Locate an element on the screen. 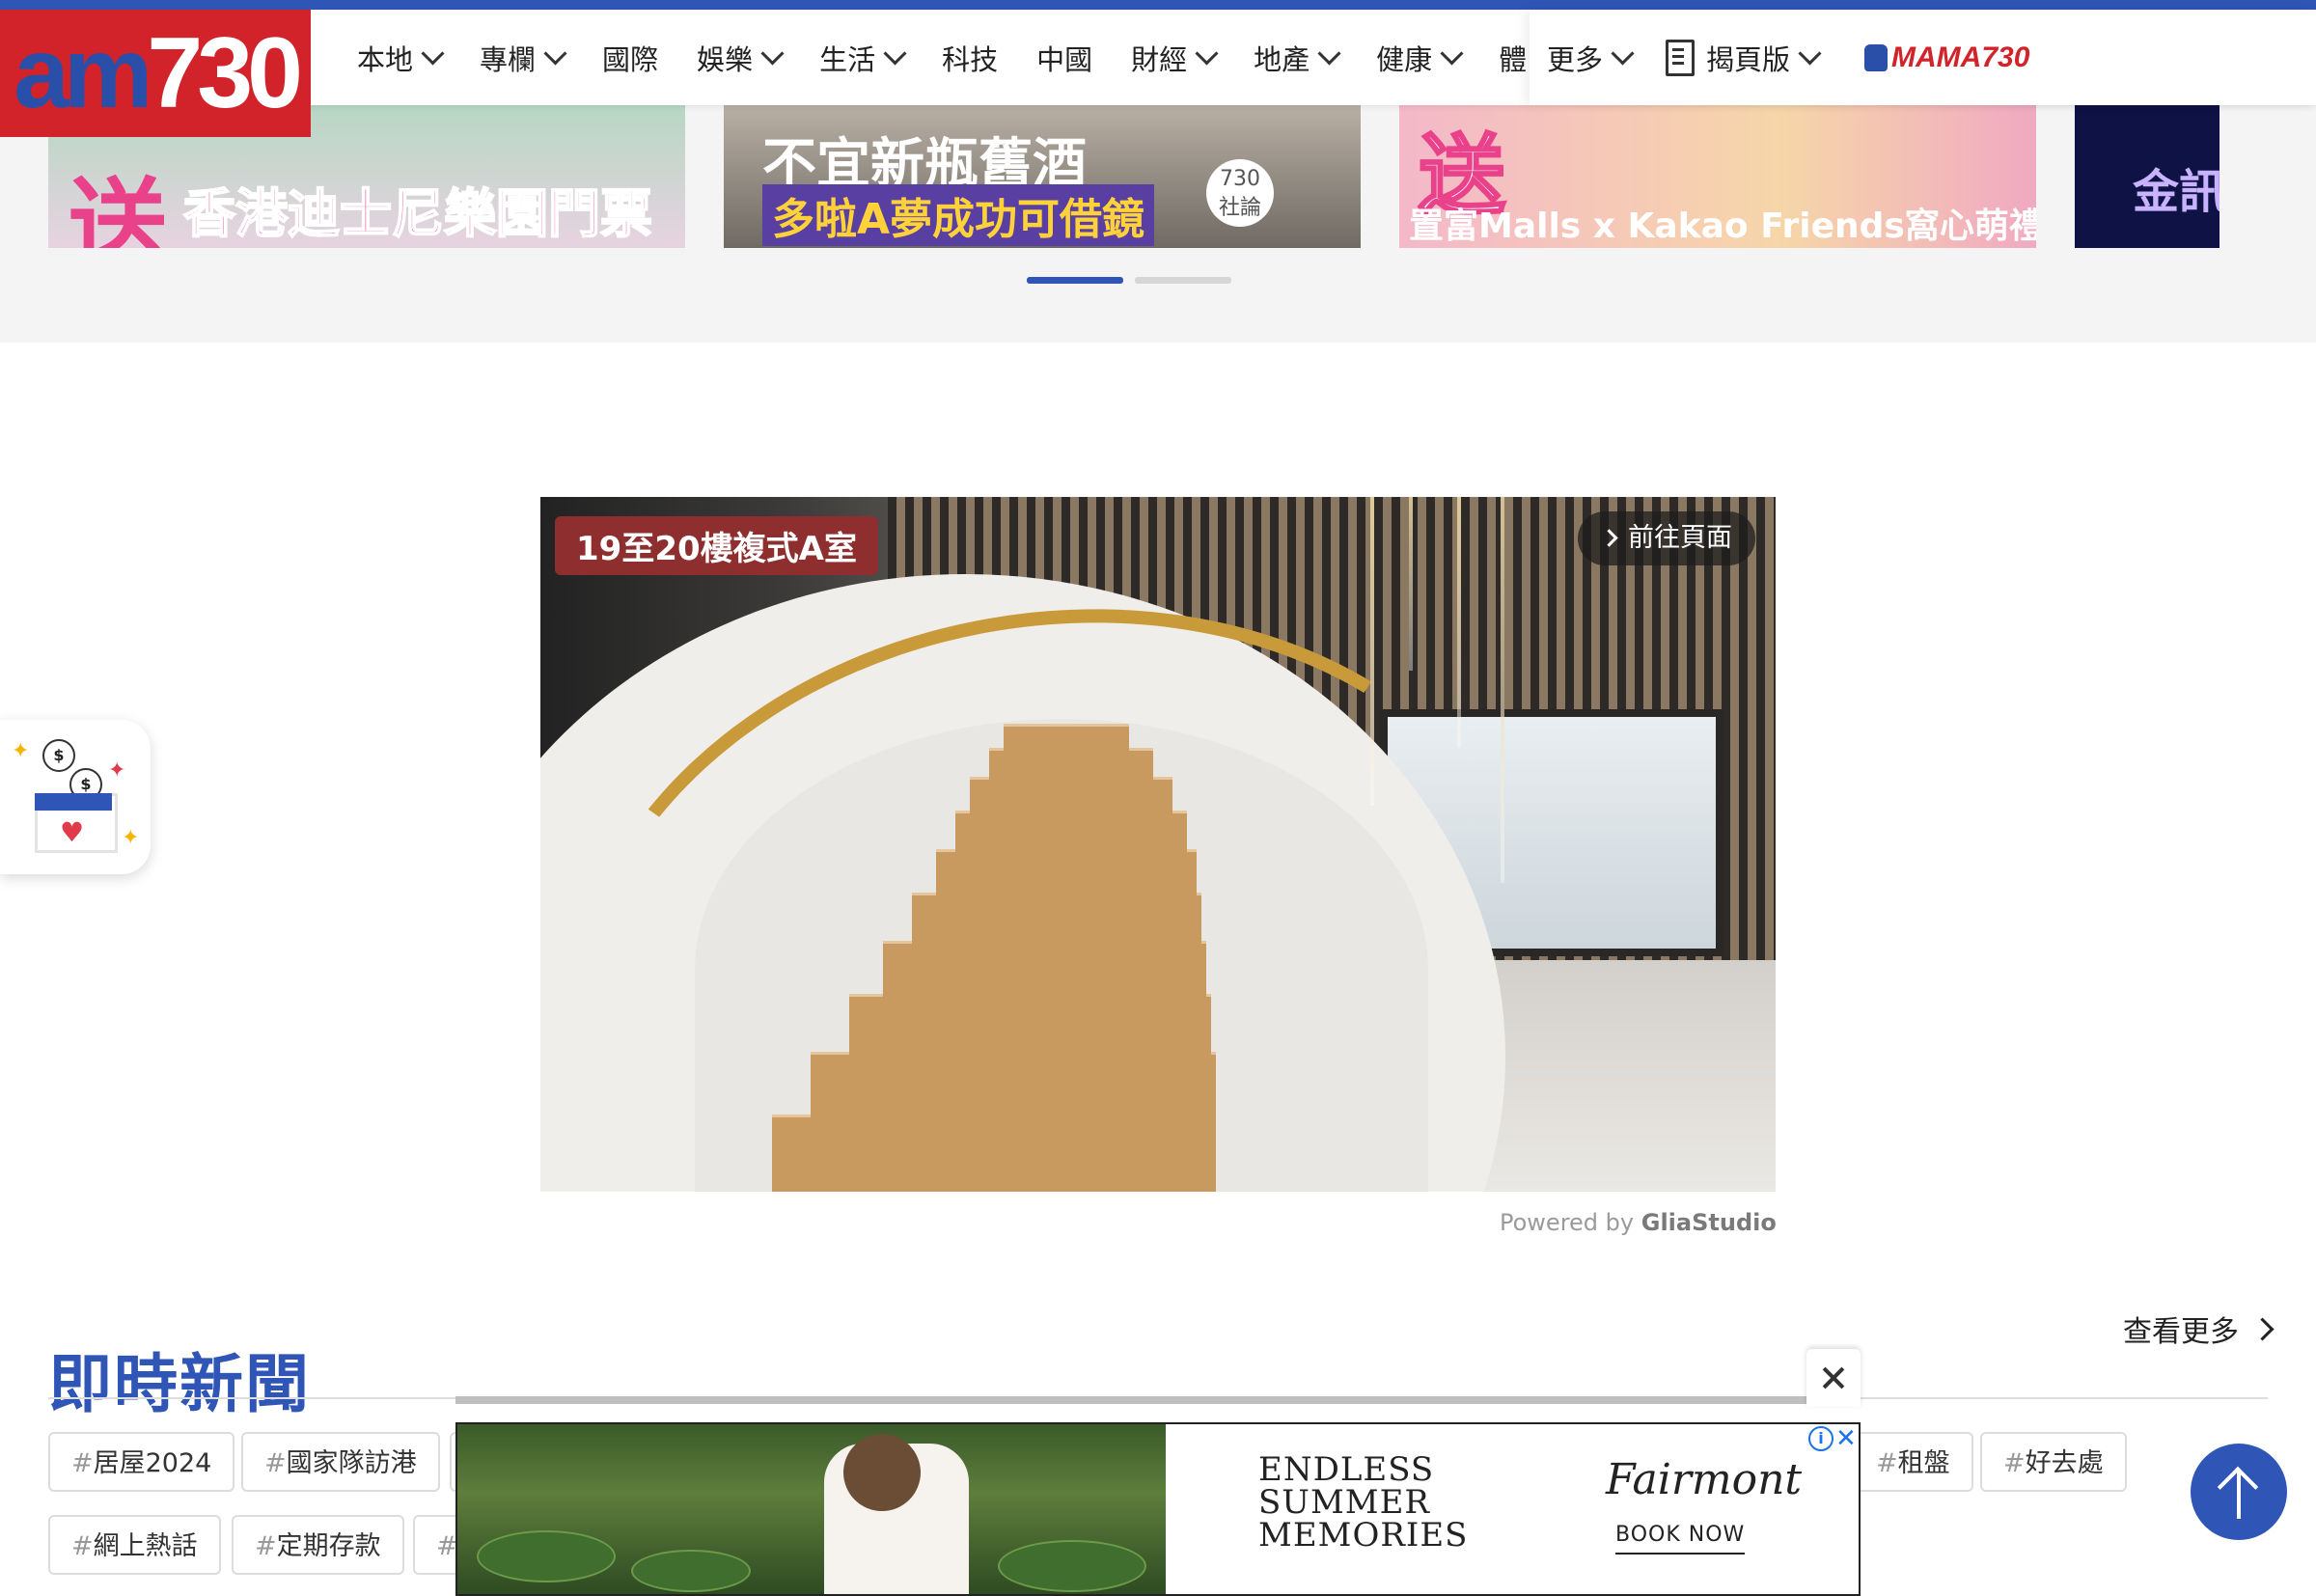  carousel-slide: 金訊 is located at coordinates (2147, 177).